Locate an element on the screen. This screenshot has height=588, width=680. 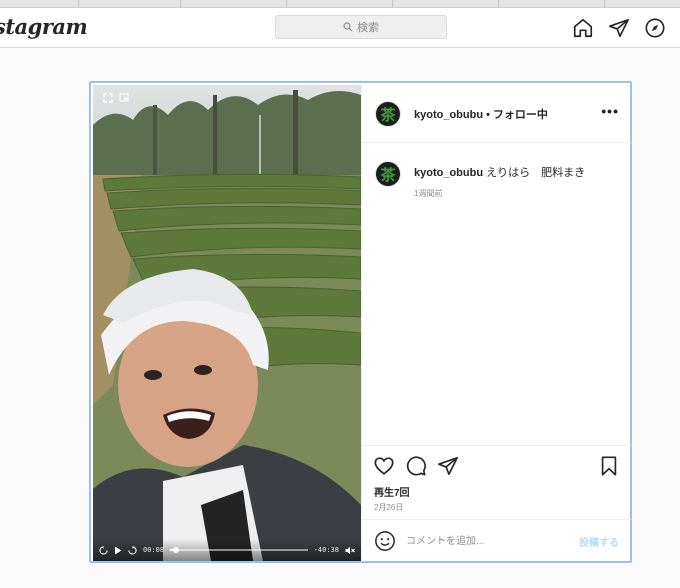
caption-avatar: 茶 is located at coordinates (388, 174).